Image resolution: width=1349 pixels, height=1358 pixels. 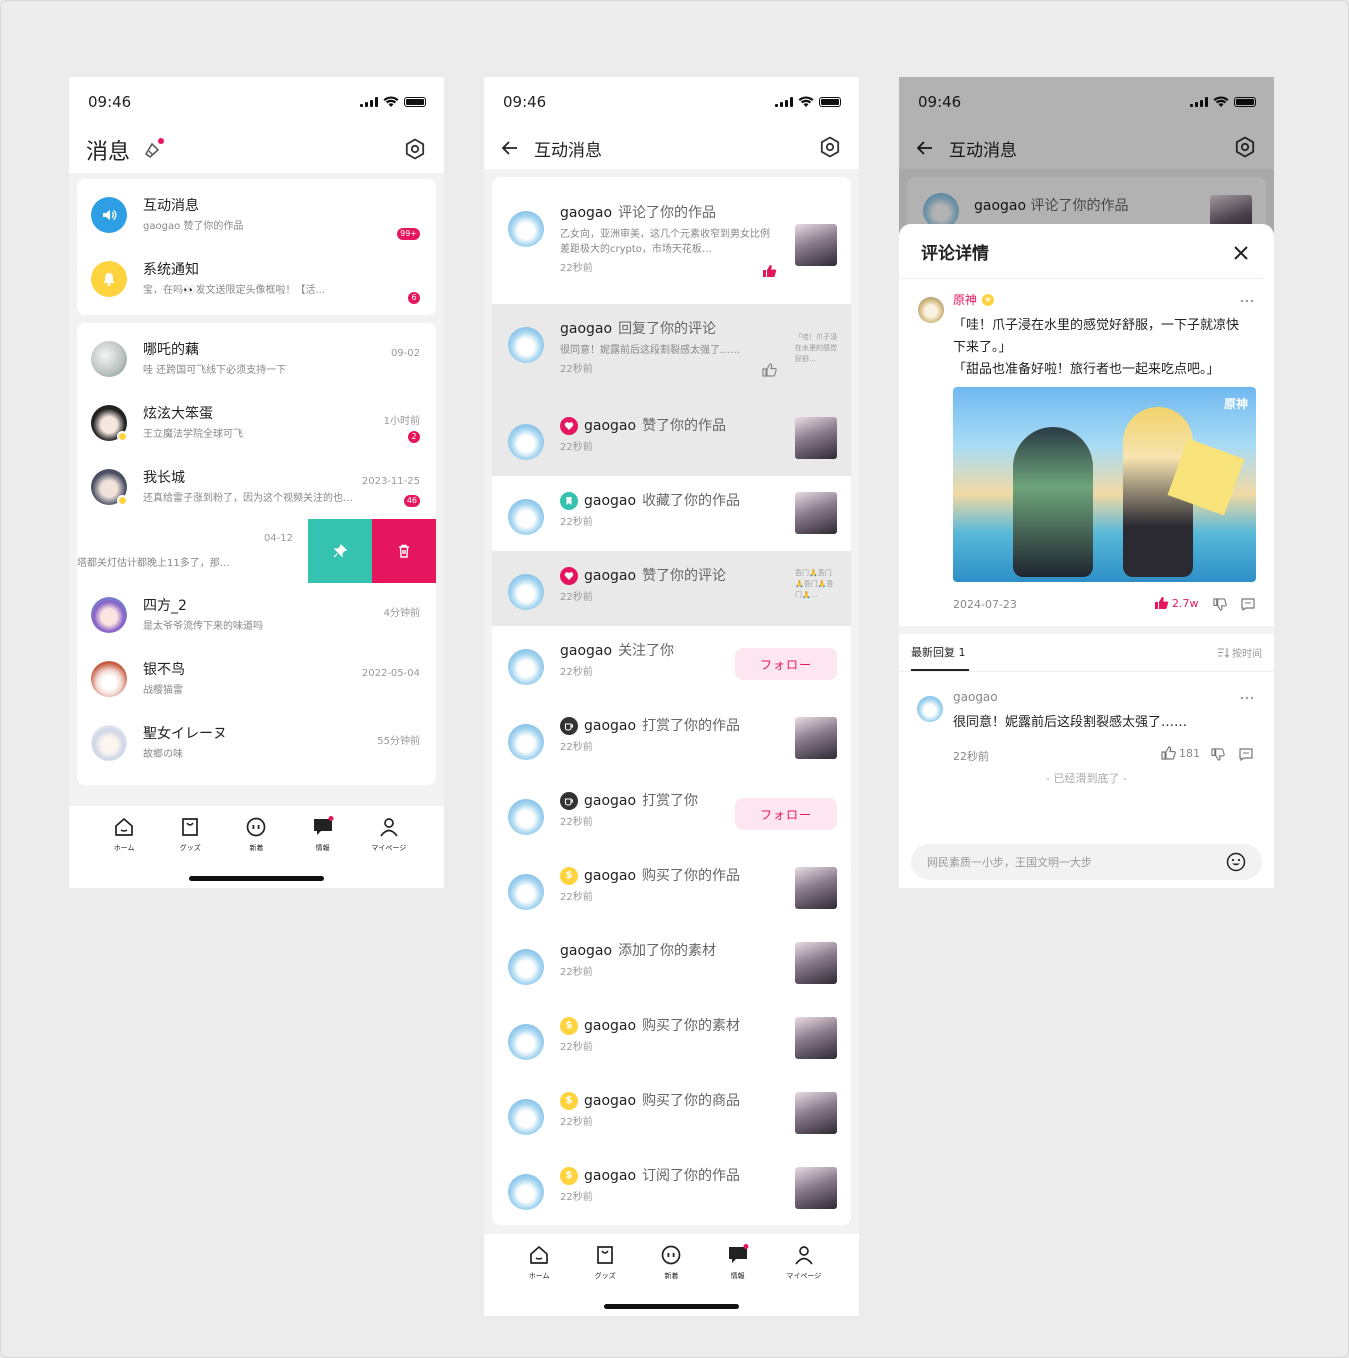 I want to click on tab-latest-replies: 最新回复 1, so click(x=940, y=652).